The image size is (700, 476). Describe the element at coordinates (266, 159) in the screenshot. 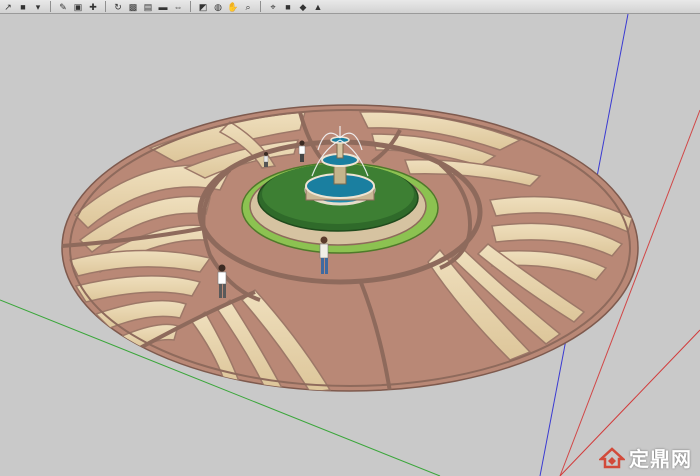

I see `person-child` at that location.